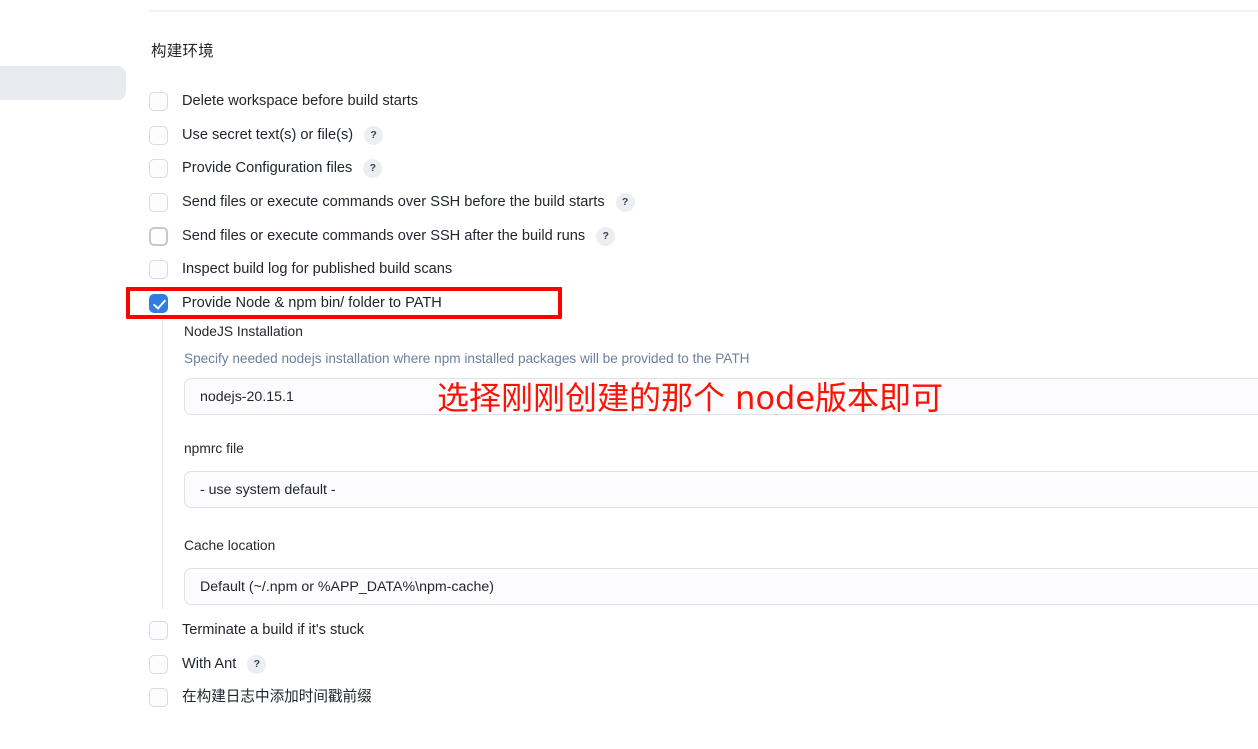 Image resolution: width=1258 pixels, height=749 pixels. What do you see at coordinates (158, 303) in the screenshot?
I see `checkbox-checked` at bounding box center [158, 303].